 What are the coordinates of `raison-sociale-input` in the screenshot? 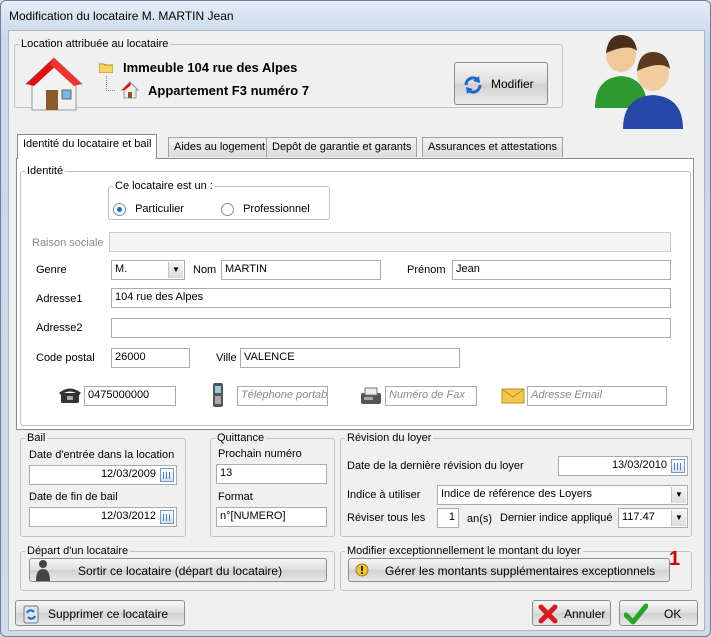 It's located at (390, 242).